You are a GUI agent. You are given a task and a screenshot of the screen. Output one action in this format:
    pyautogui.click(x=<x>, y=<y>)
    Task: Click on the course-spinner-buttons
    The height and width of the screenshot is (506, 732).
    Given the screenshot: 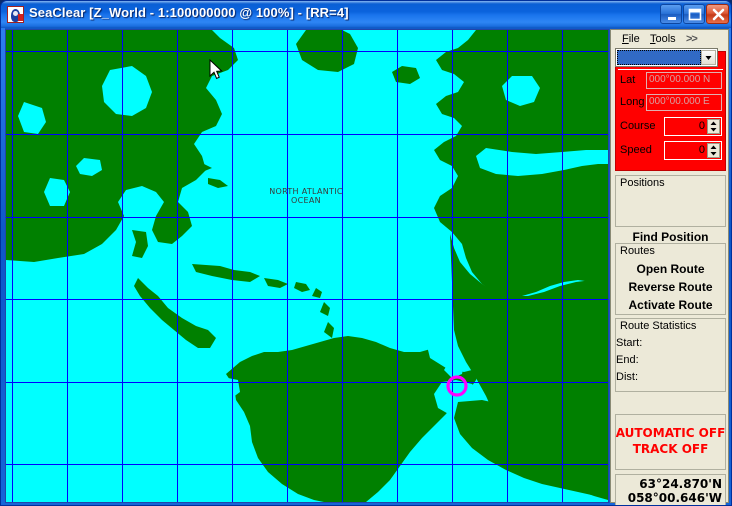 What is the action you would take?
    pyautogui.click(x=713, y=126)
    